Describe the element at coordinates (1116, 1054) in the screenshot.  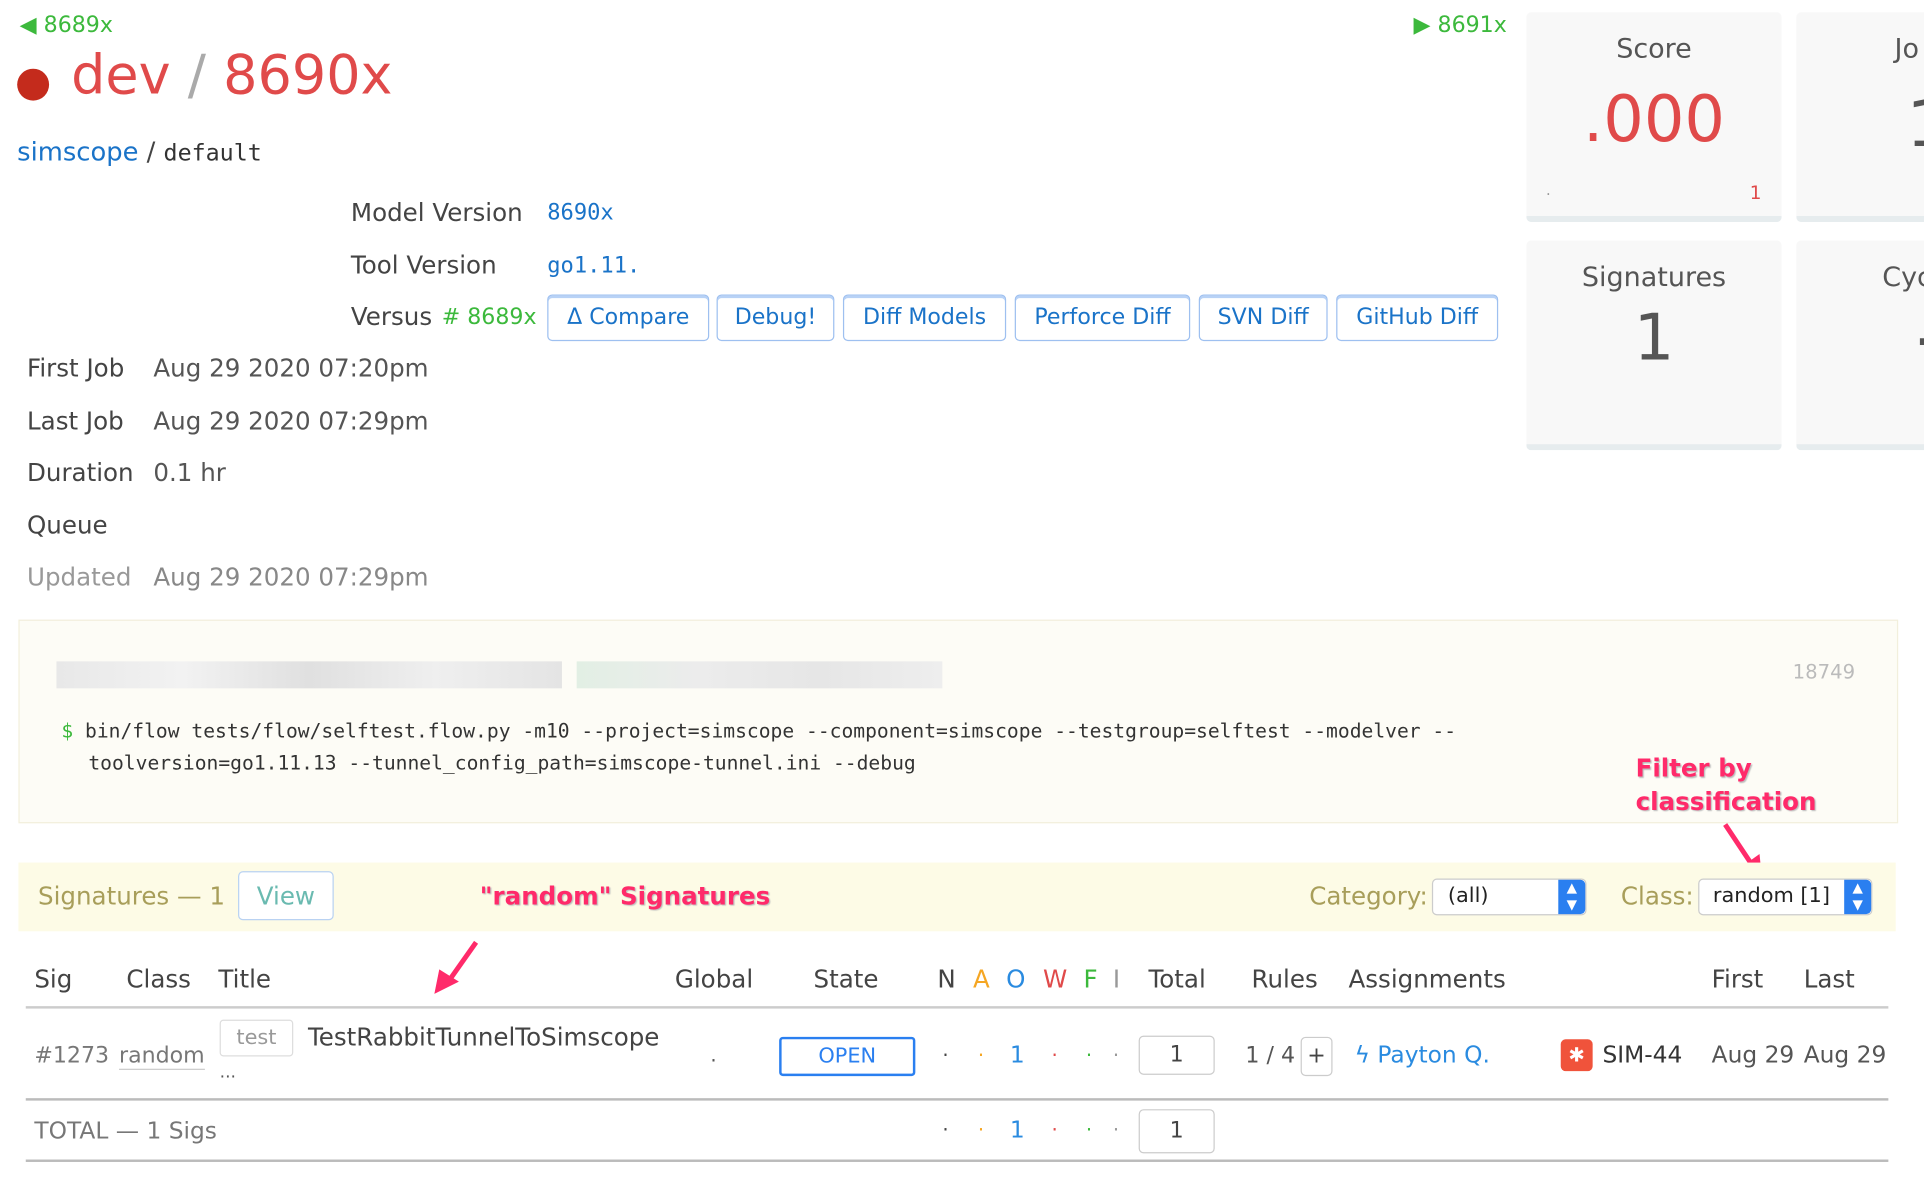
I see `count-i: ·` at that location.